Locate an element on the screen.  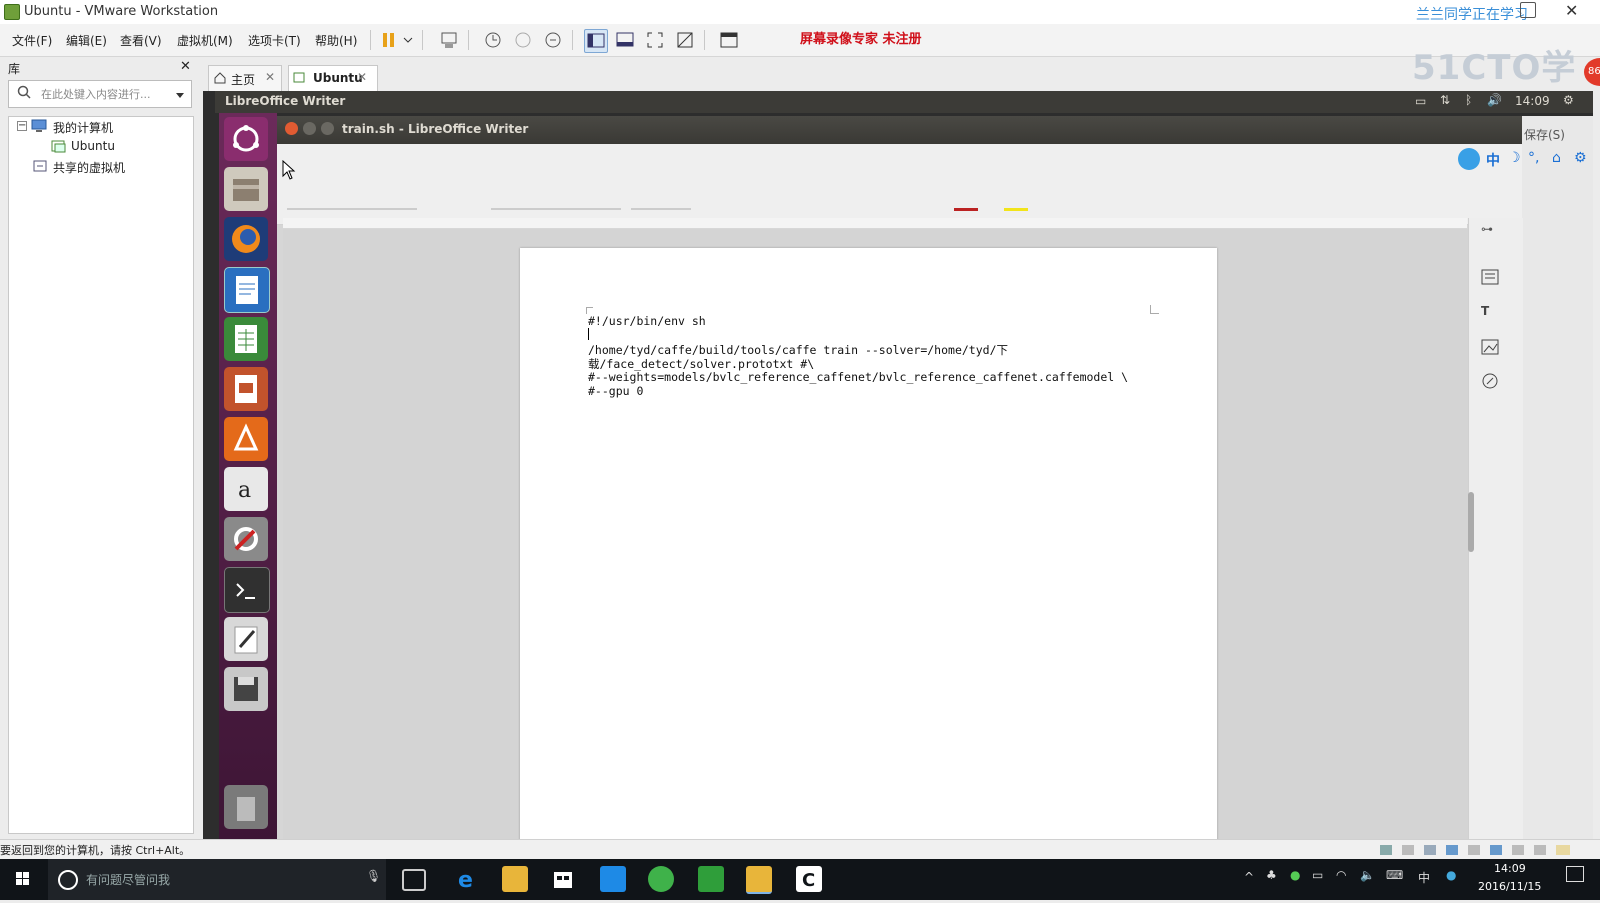
file-explorer-icon is located at coordinates (515, 879).